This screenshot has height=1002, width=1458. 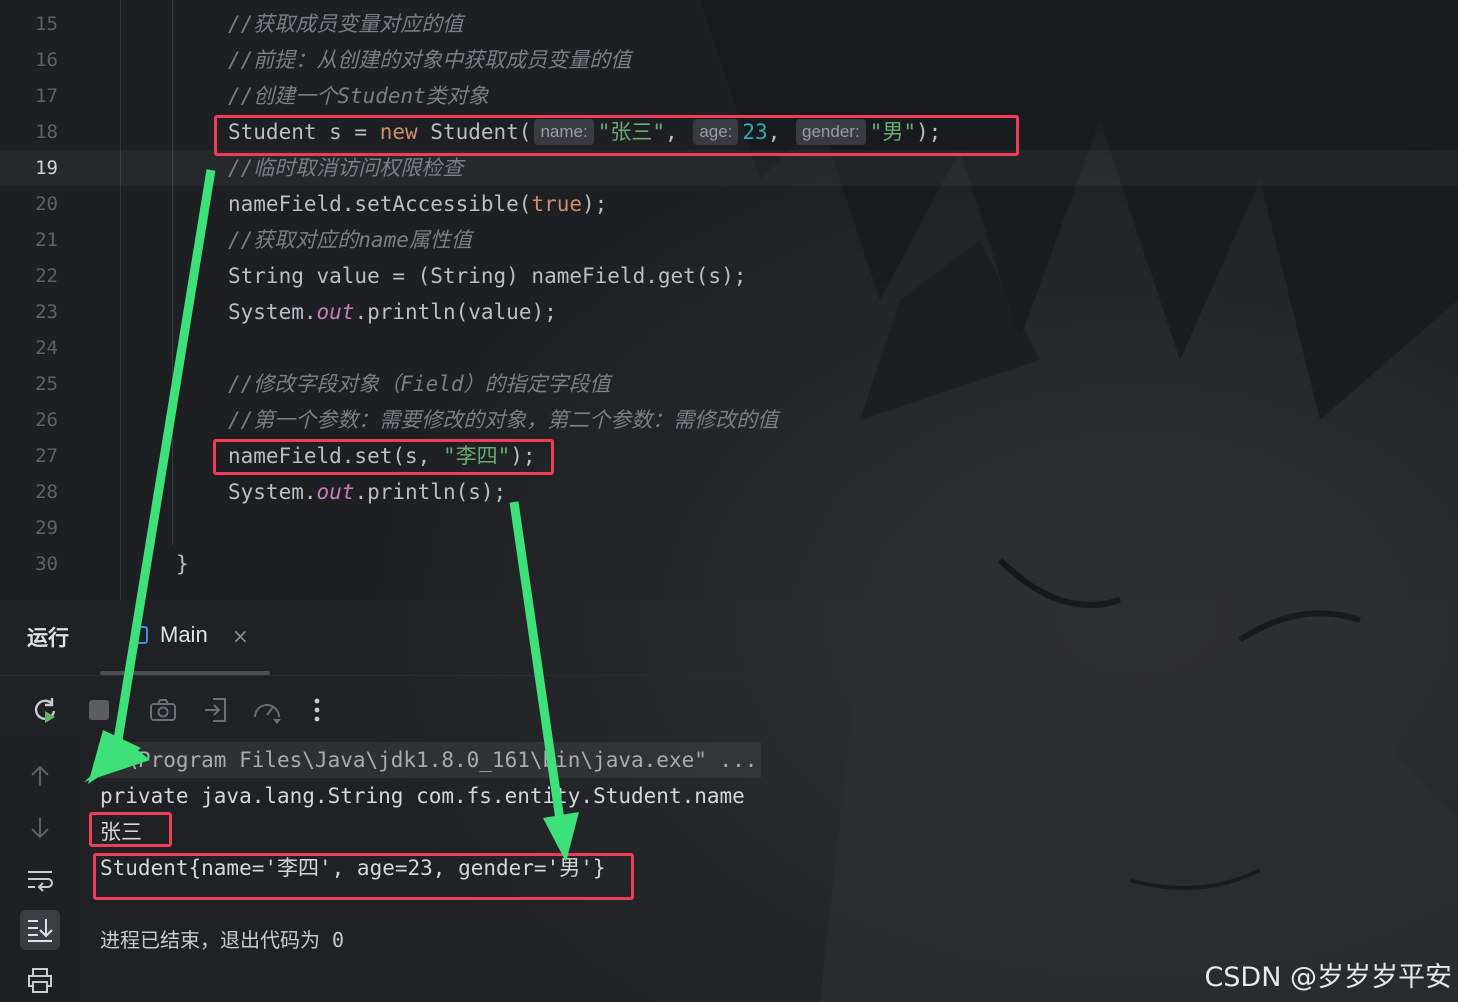 I want to click on code-comment: //第一个参数：需要修改的对象，第二个参数：需修改的值, so click(x=503, y=420).